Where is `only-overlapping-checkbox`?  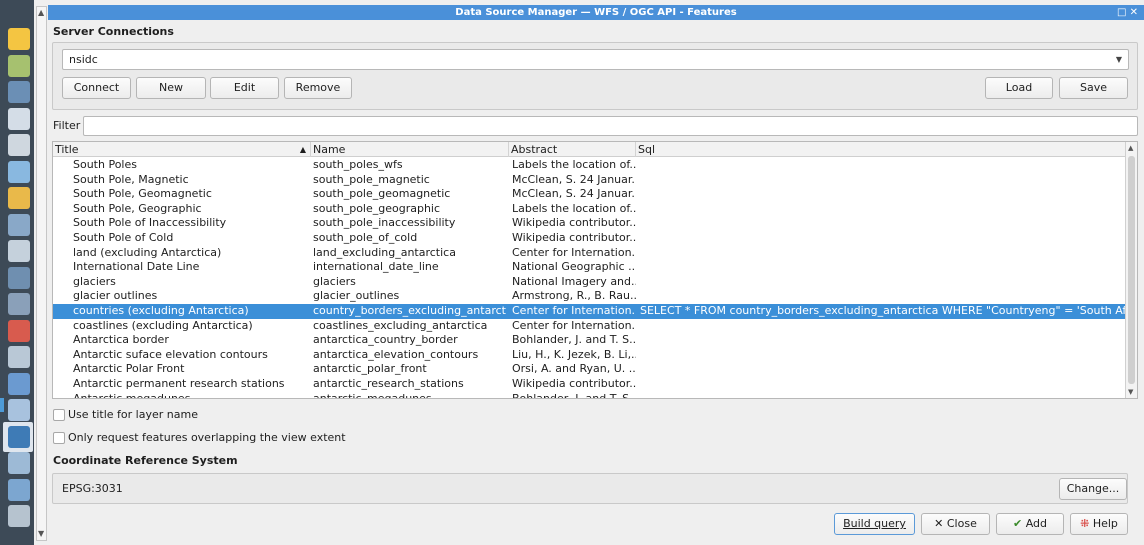
only-overlapping-checkbox is located at coordinates (59, 438).